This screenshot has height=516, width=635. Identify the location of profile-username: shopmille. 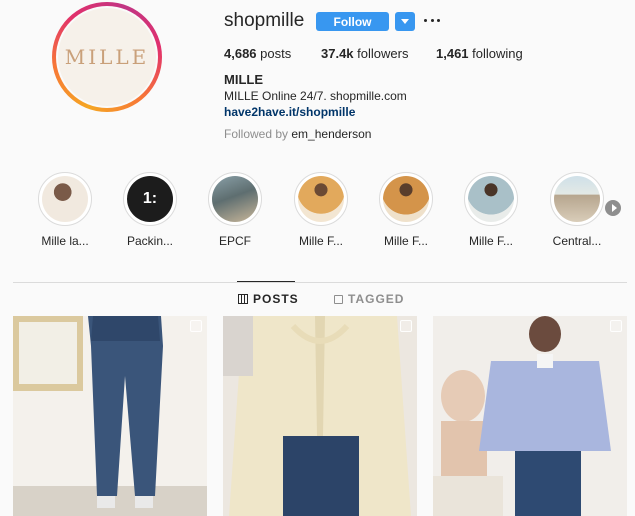
(264, 20).